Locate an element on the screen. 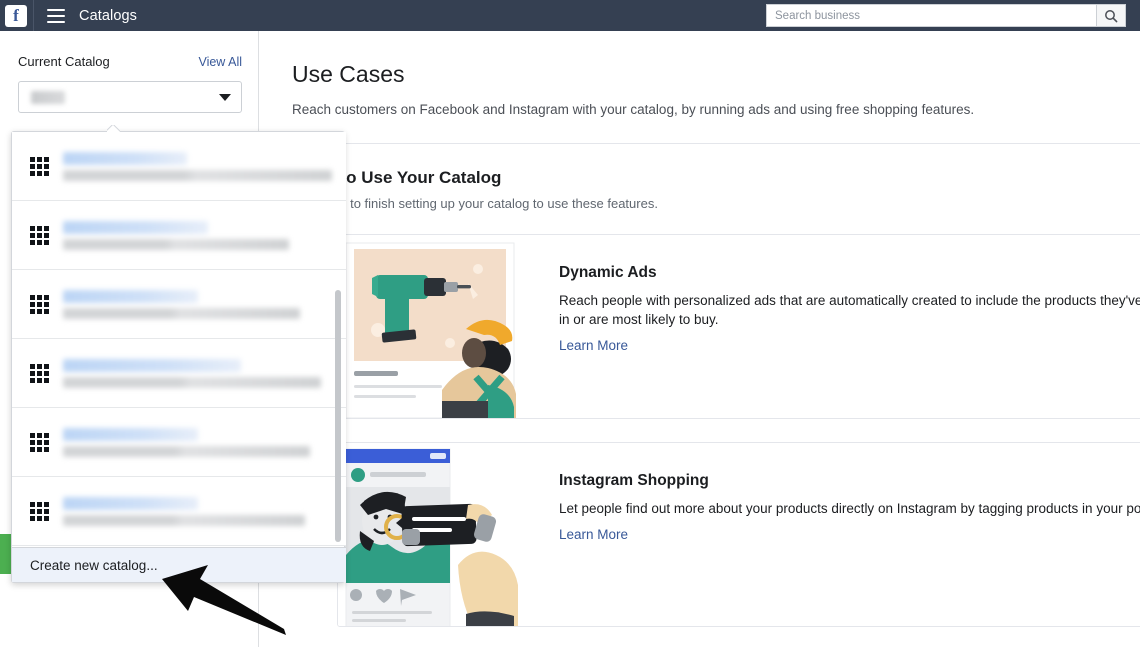 Image resolution: width=1140 pixels, height=647 pixels. card-title: Instagram Shopping is located at coordinates (634, 480).